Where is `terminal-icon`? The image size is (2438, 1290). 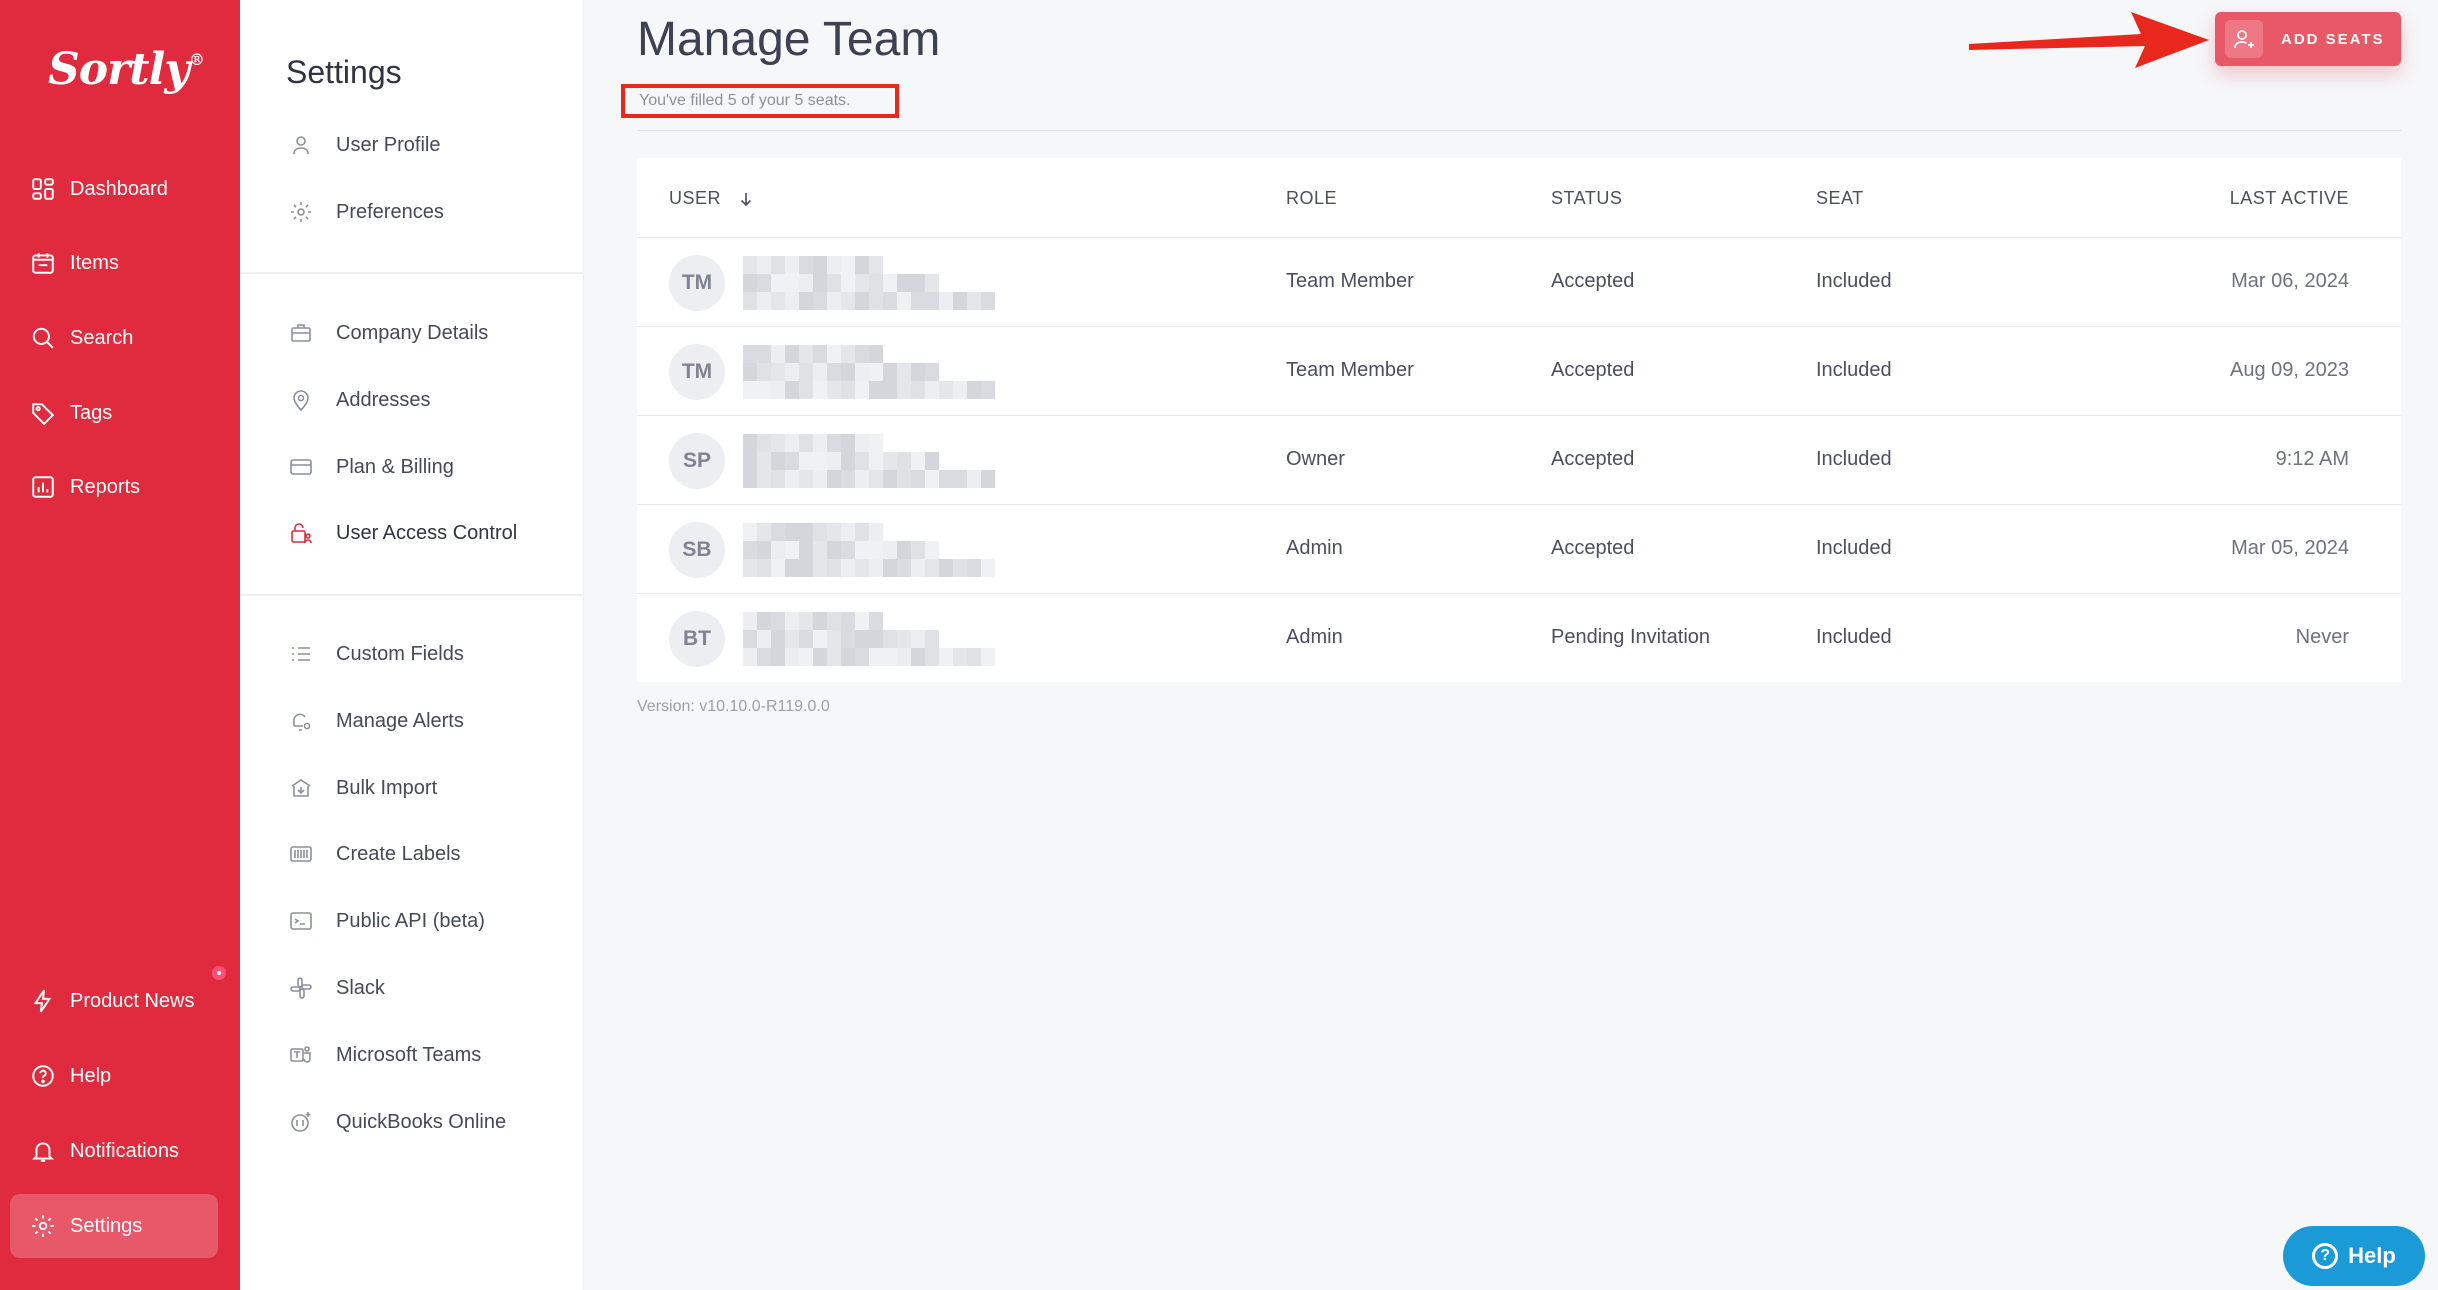 terminal-icon is located at coordinates (301, 921).